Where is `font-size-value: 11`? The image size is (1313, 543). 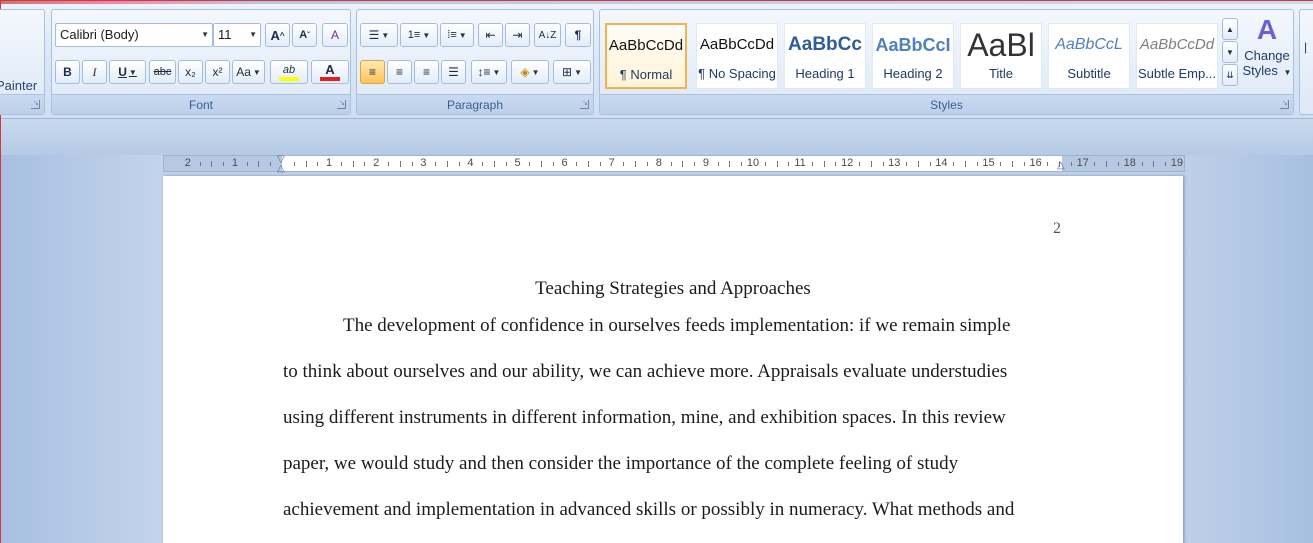 font-size-value: 11 is located at coordinates (225, 34).